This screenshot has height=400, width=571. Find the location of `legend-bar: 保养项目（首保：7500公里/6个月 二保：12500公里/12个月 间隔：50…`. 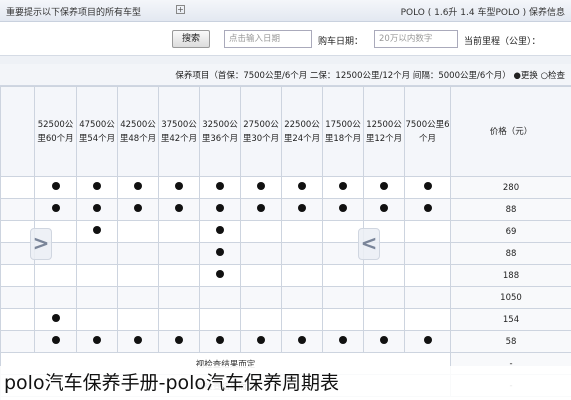

legend-bar: 保养项目（首保：7500公里/6个月 二保：12500公里/12个月 间隔：50… is located at coordinates (285, 75).